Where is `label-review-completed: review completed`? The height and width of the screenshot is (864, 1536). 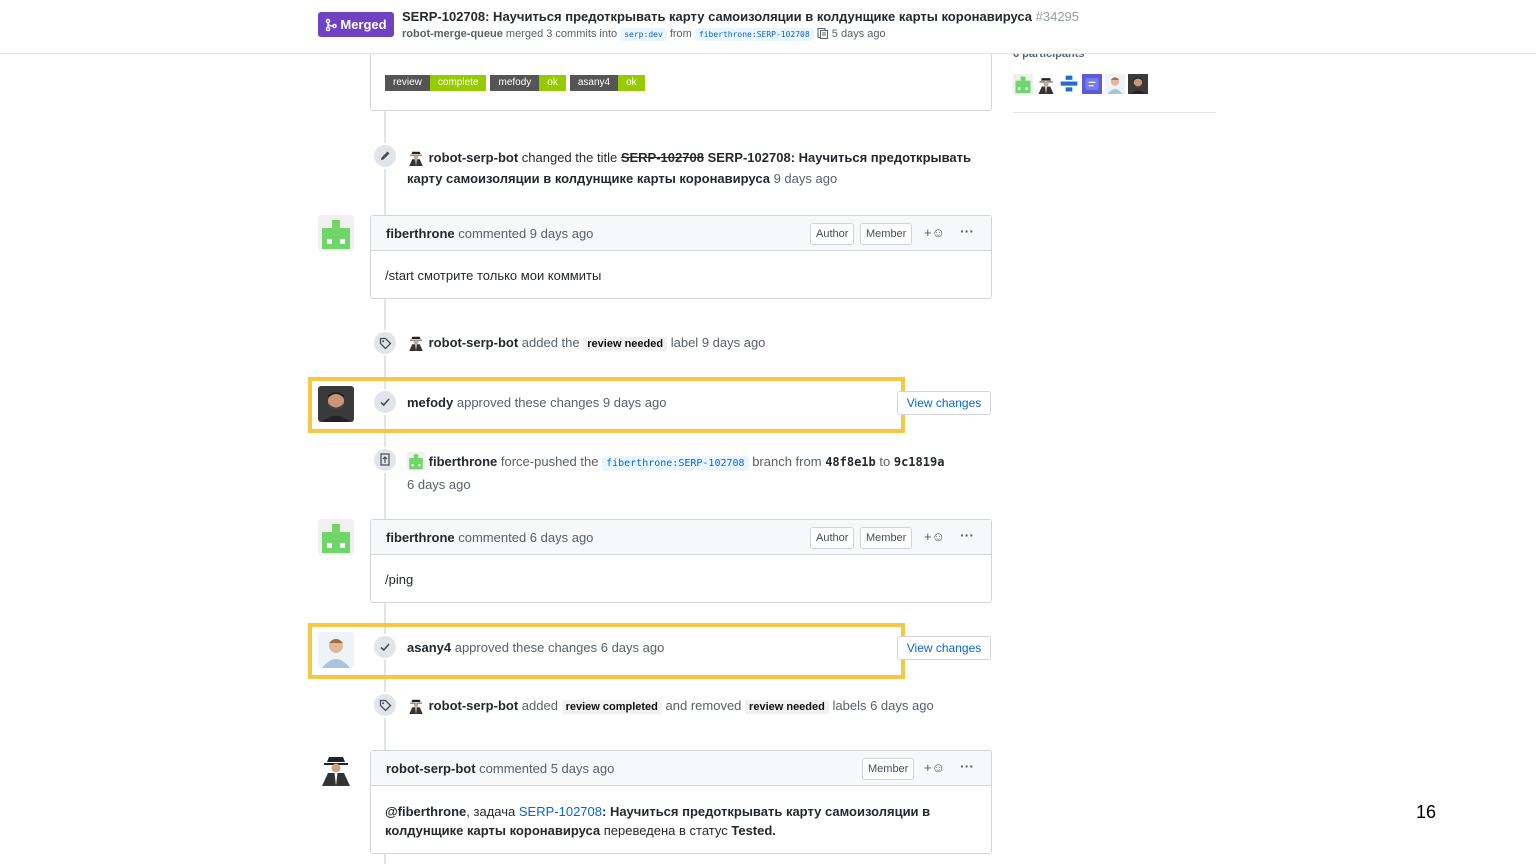 label-review-completed: review completed is located at coordinates (611, 707).